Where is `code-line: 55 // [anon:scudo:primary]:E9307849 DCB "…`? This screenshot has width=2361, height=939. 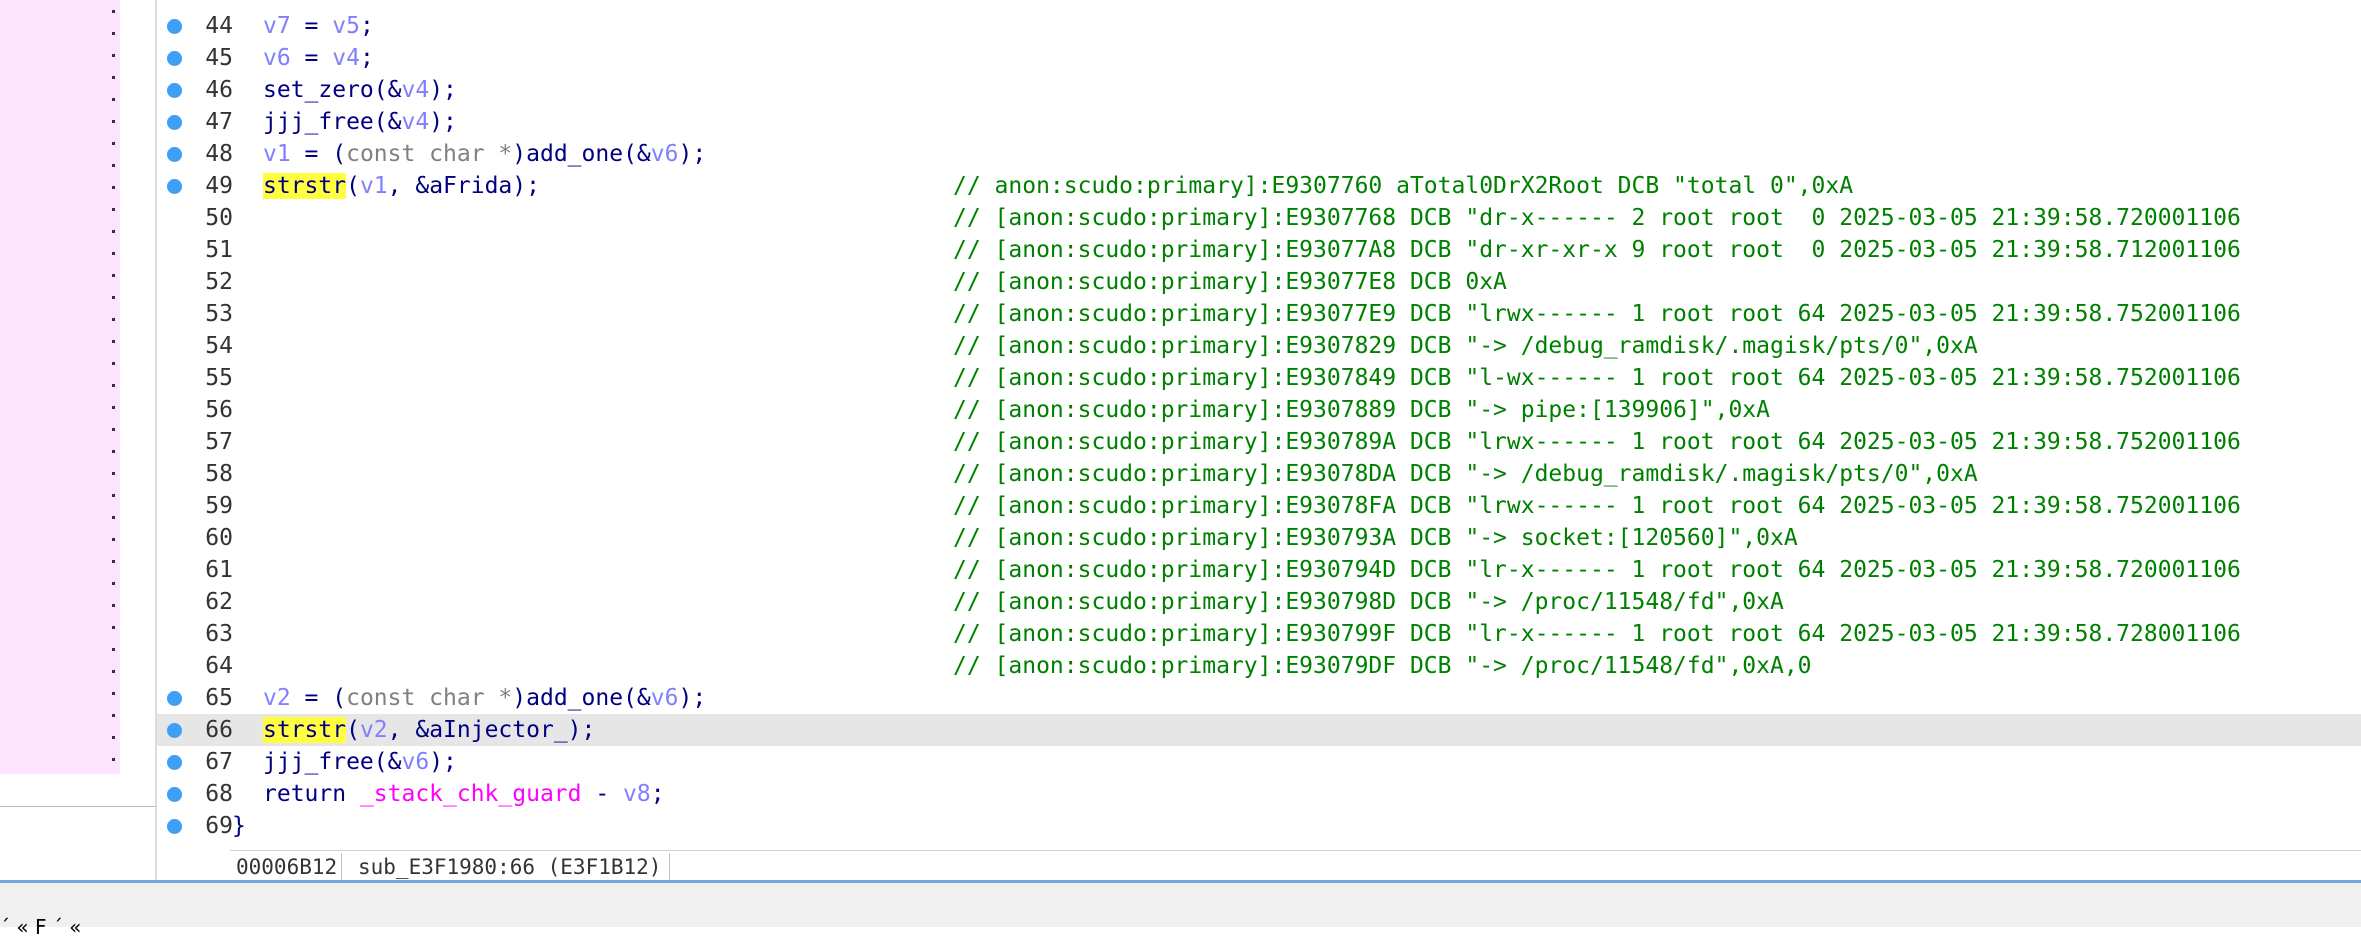
code-line: 55 // [anon:scudo:primary]:E9307849 DCB "… is located at coordinates (1259, 378).